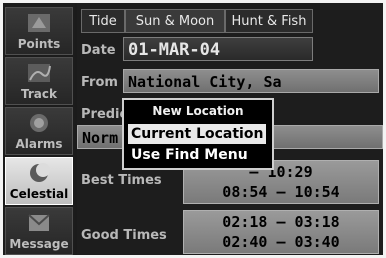  What do you see at coordinates (39, 73) in the screenshot?
I see `track-icon` at bounding box center [39, 73].